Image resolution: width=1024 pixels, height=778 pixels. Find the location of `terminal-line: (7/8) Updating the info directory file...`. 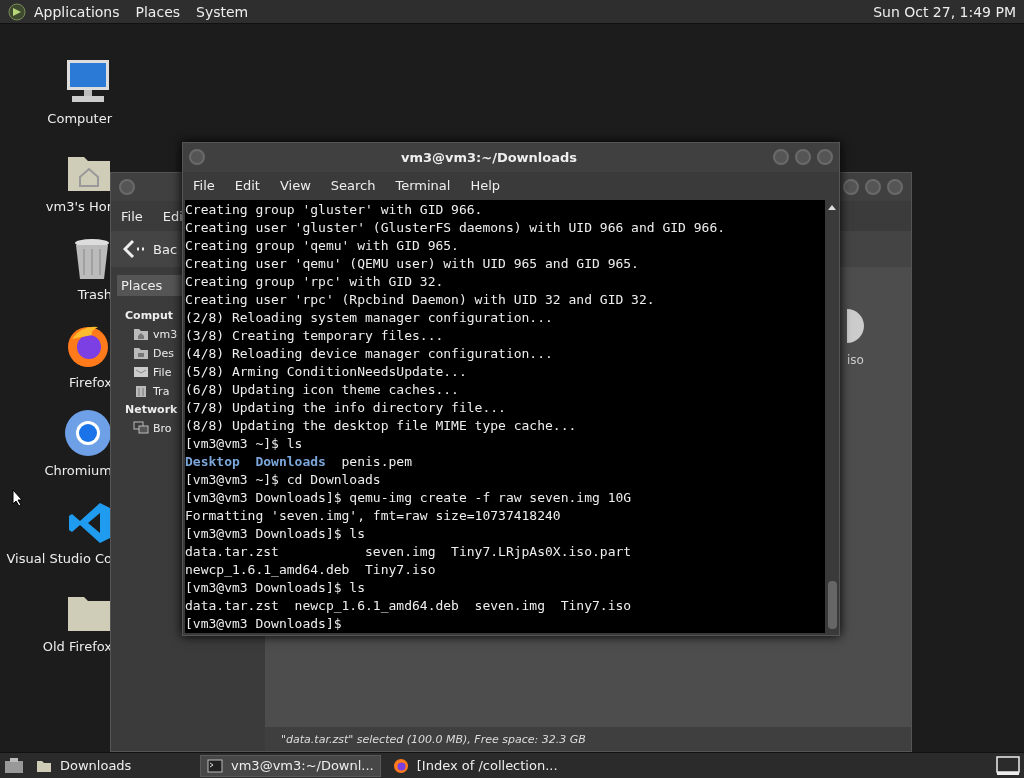

terminal-line: (7/8) Updating the info directory file... is located at coordinates (345, 408).